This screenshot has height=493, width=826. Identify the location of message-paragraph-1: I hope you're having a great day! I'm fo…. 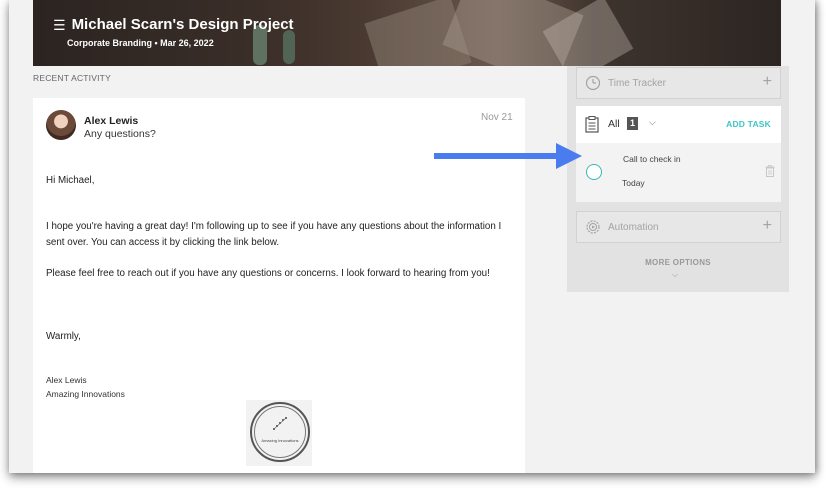
(274, 234).